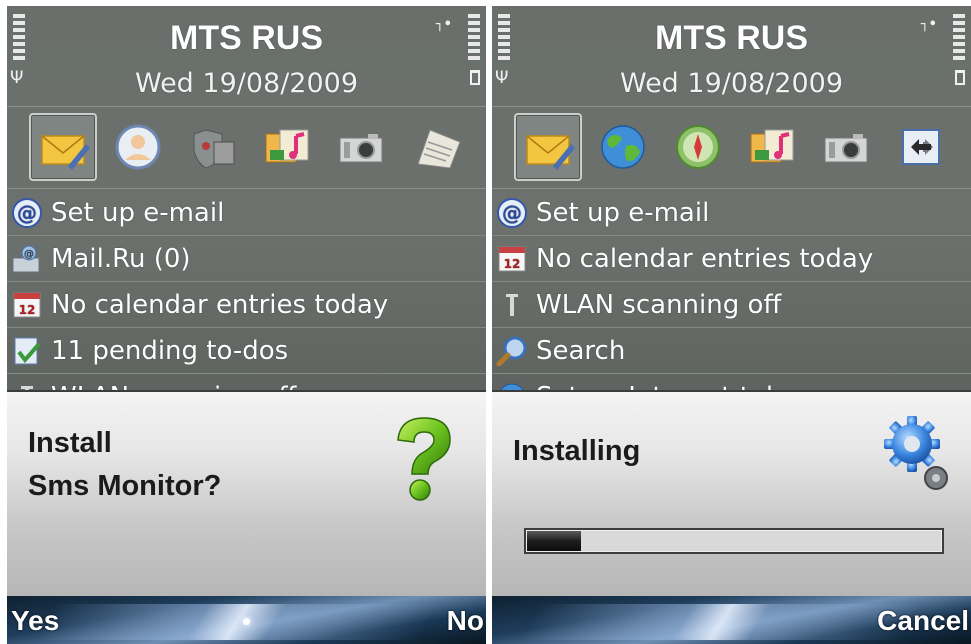 The image size is (971, 644). Describe the element at coordinates (70, 443) in the screenshot. I see `dialog-line-install: Install` at that location.